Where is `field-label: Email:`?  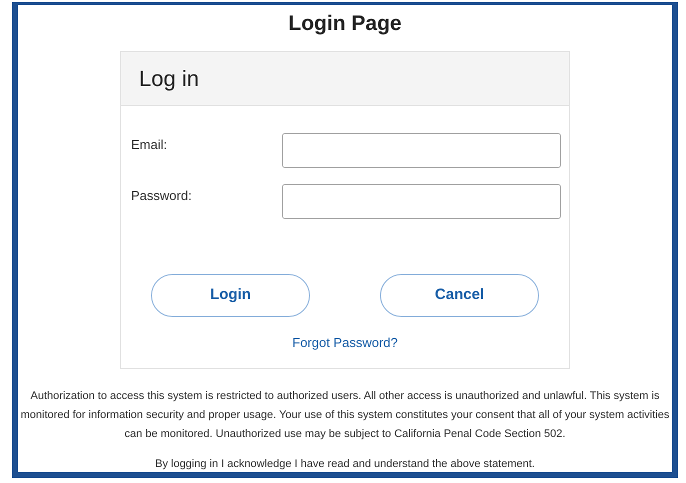
field-label: Email: is located at coordinates (149, 145).